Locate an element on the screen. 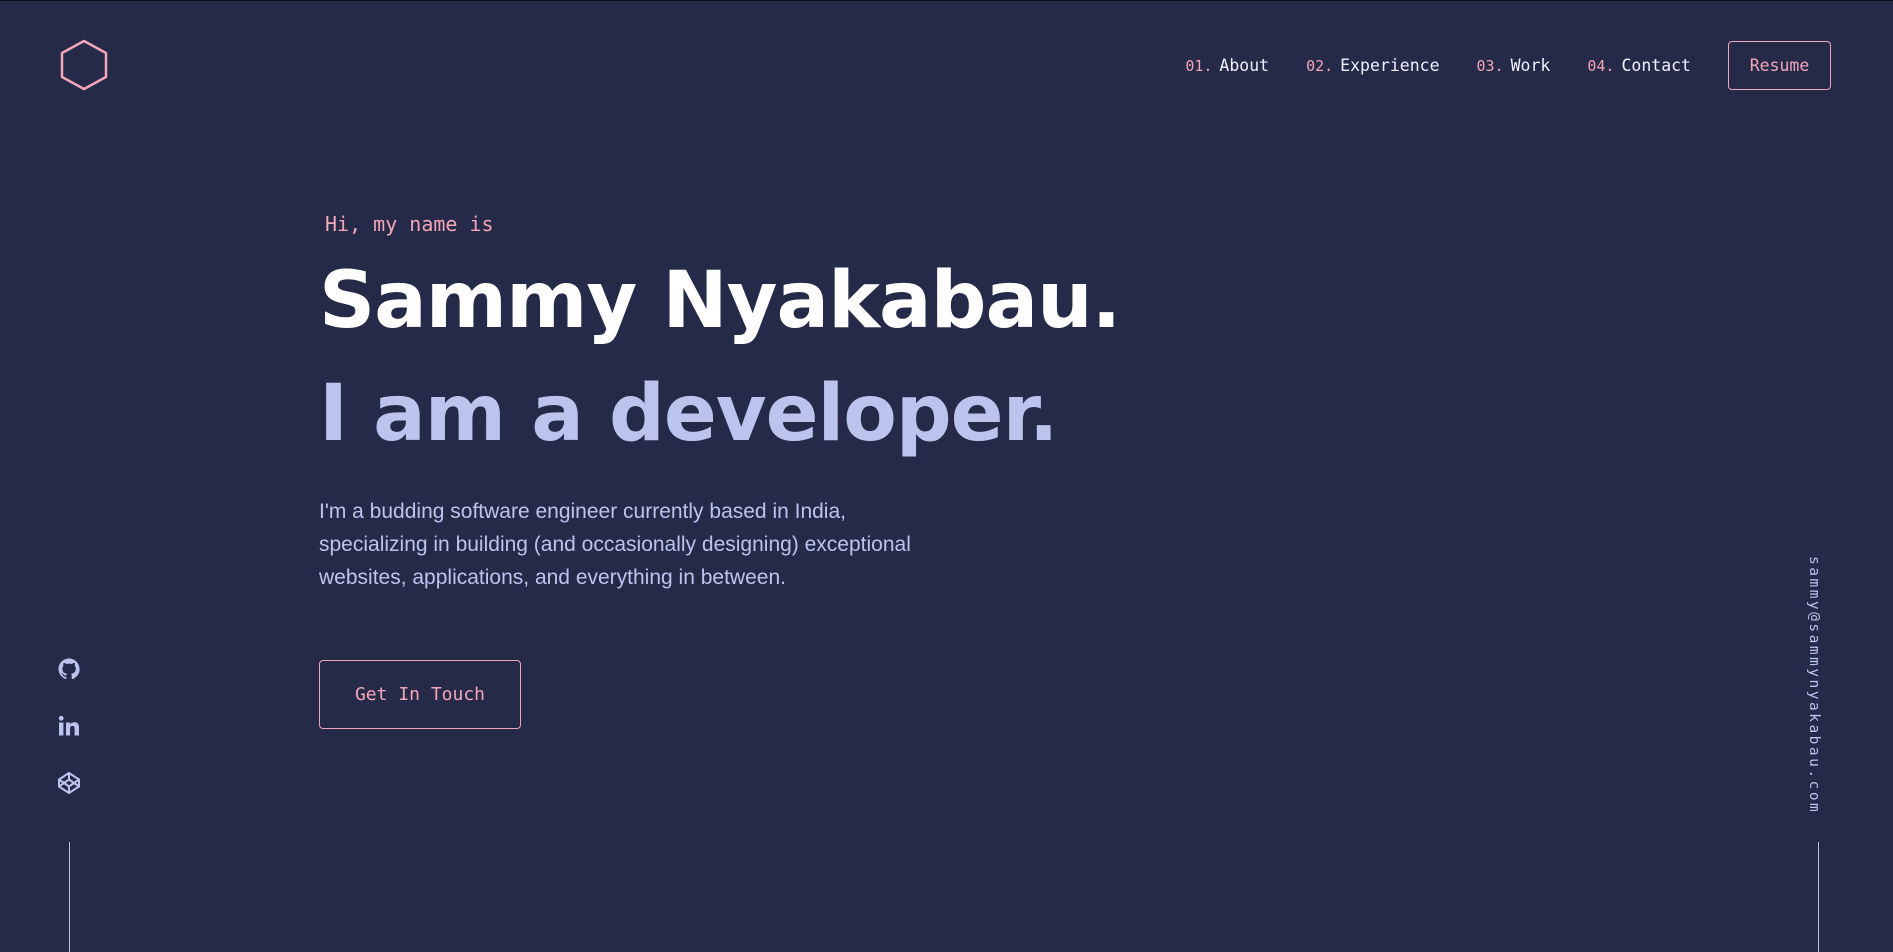 The image size is (1893, 952). github-link is located at coordinates (70, 670).